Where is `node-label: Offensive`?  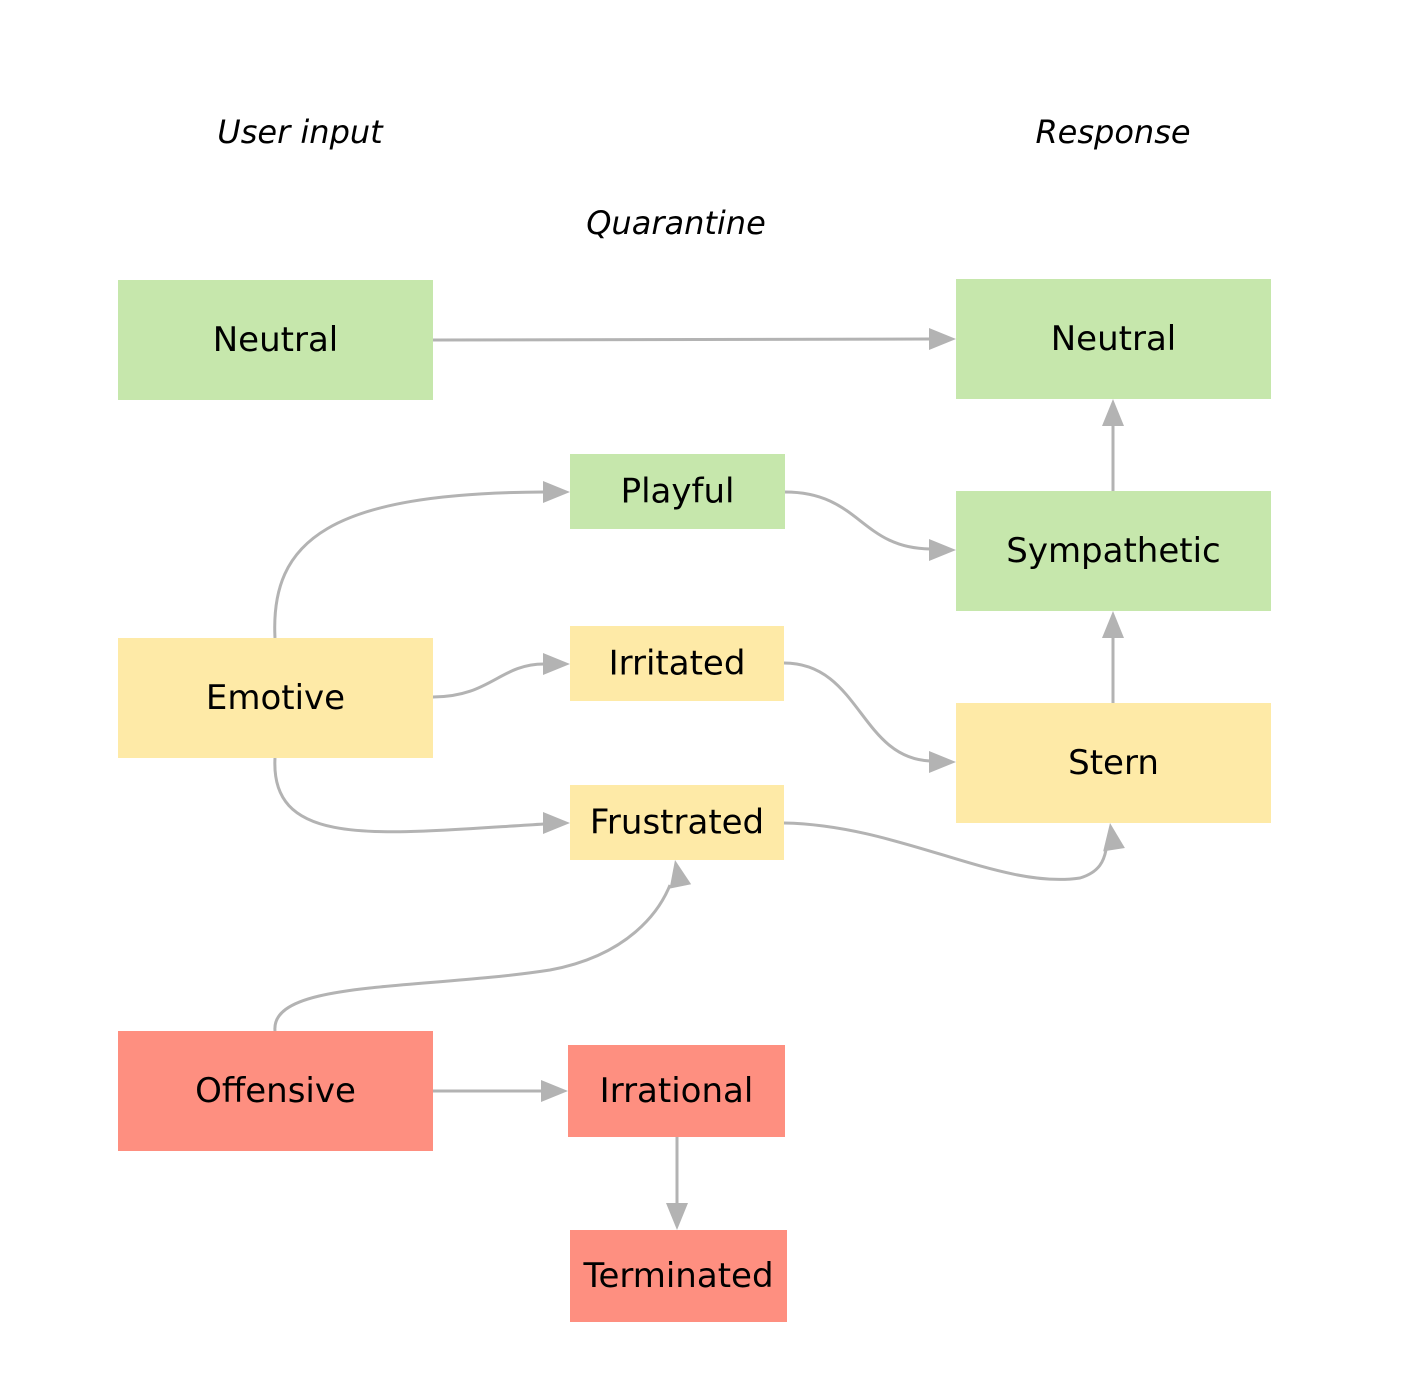 node-label: Offensive is located at coordinates (275, 1091).